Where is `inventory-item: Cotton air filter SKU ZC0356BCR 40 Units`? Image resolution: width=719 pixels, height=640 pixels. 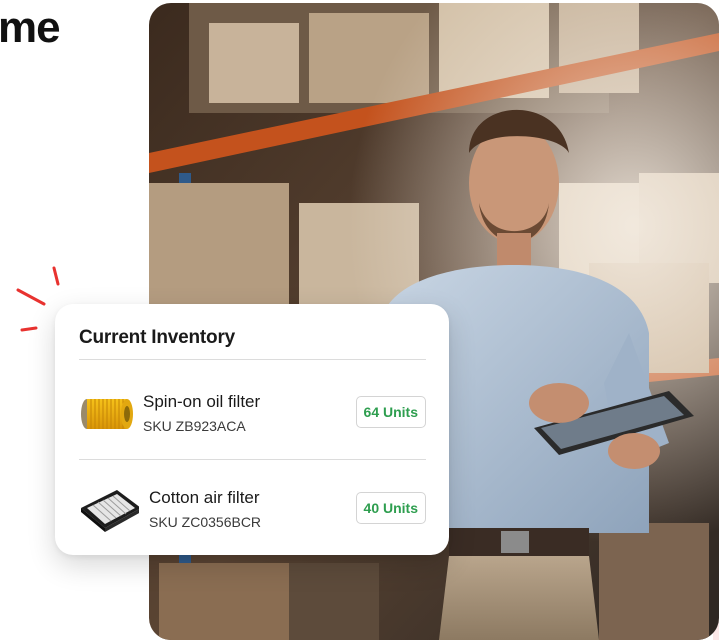 inventory-item: Cotton air filter SKU ZC0356BCR 40 Units is located at coordinates (252, 512).